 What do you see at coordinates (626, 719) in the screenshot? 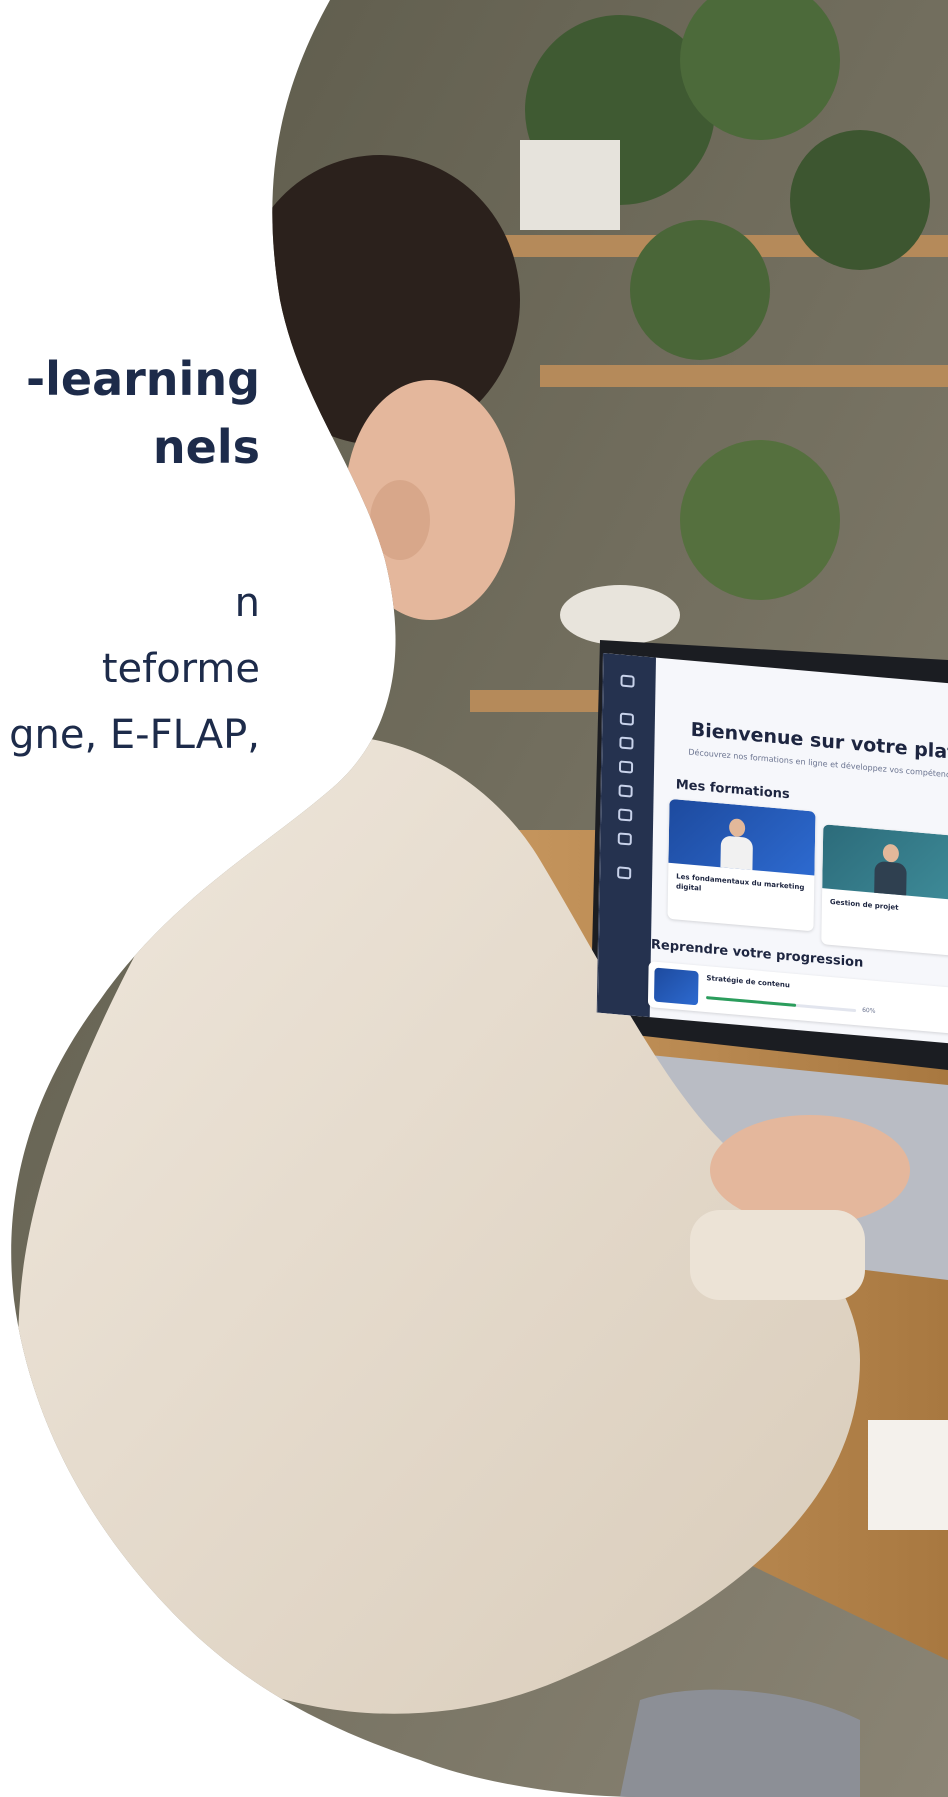
I see `home-icon` at bounding box center [626, 719].